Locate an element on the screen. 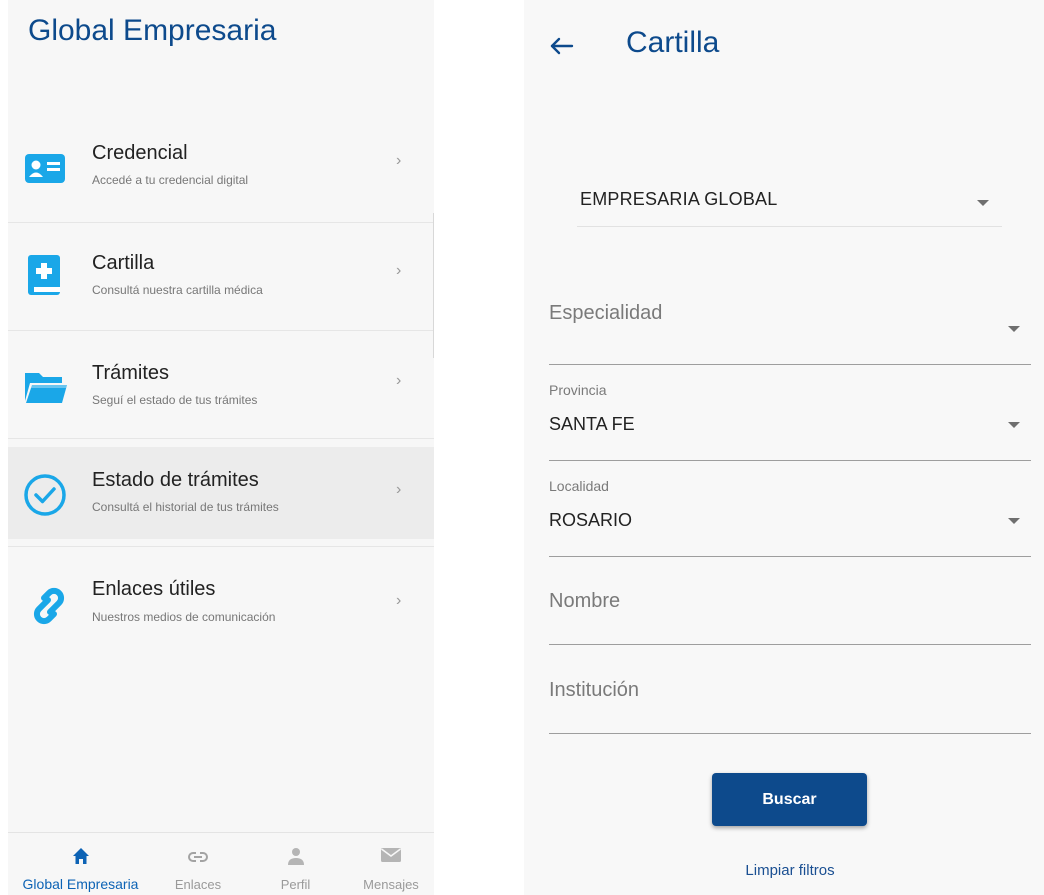 This screenshot has width=1044, height=895. divider is located at coordinates (221, 438).